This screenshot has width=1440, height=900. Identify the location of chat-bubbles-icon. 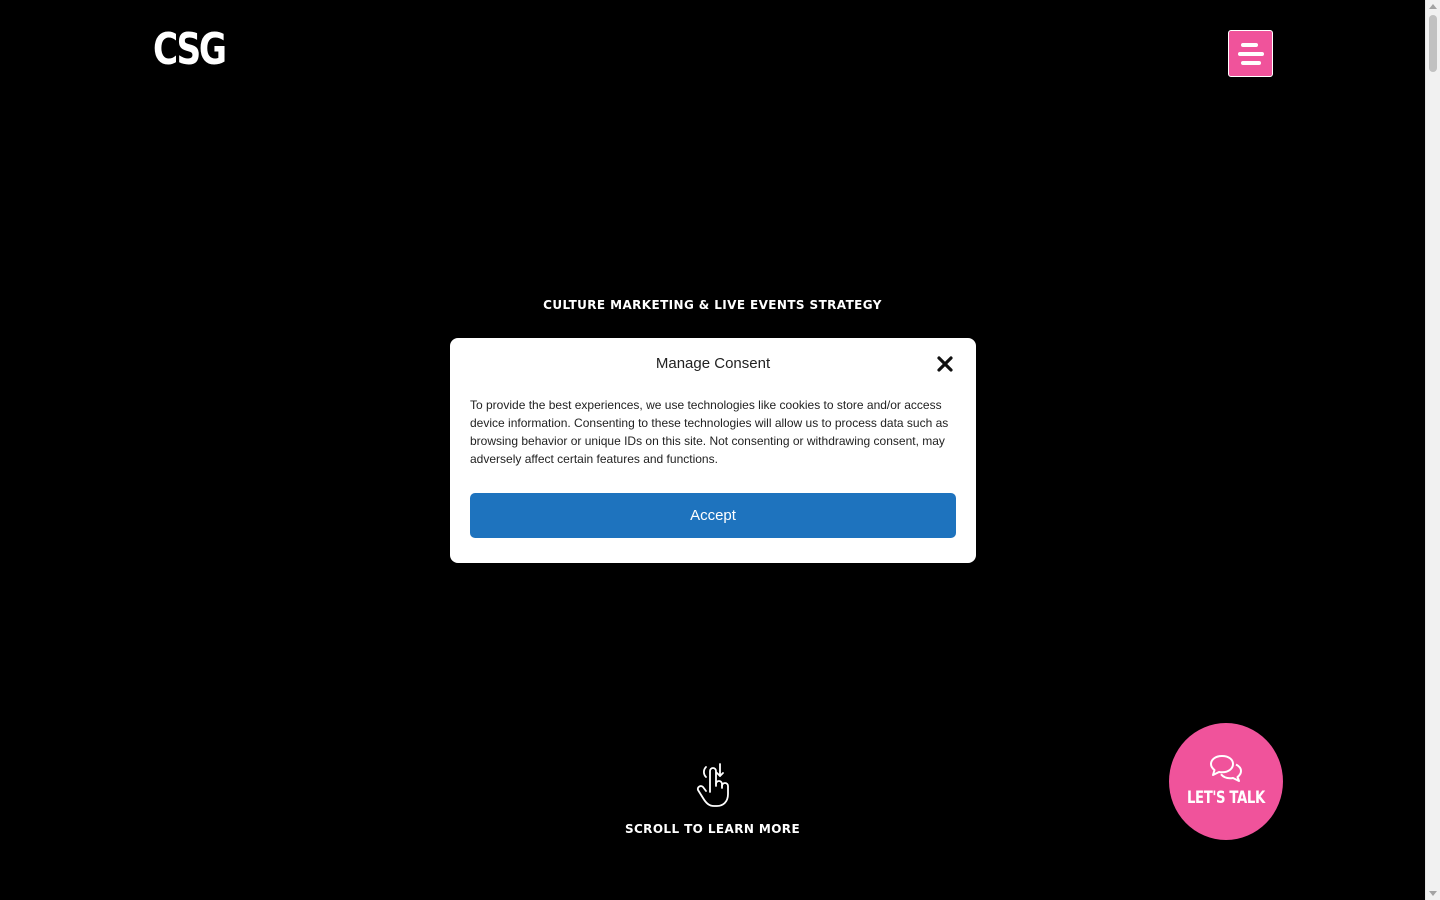
(1226, 768).